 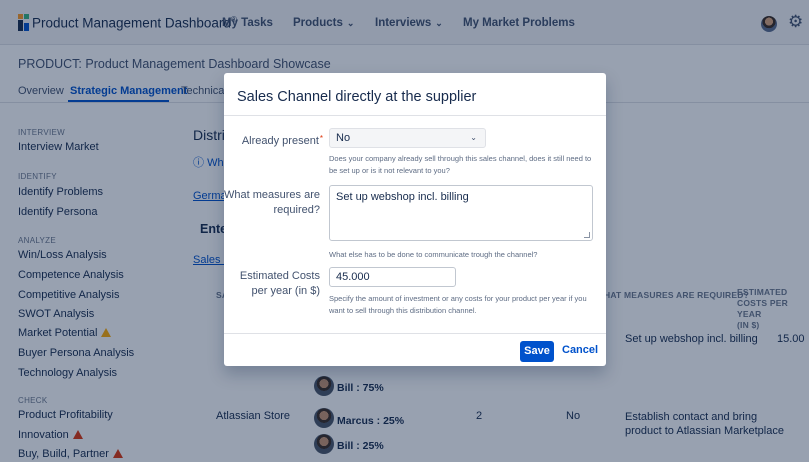 I want to click on chevron-down-icon: ⌄, so click(x=473, y=137).